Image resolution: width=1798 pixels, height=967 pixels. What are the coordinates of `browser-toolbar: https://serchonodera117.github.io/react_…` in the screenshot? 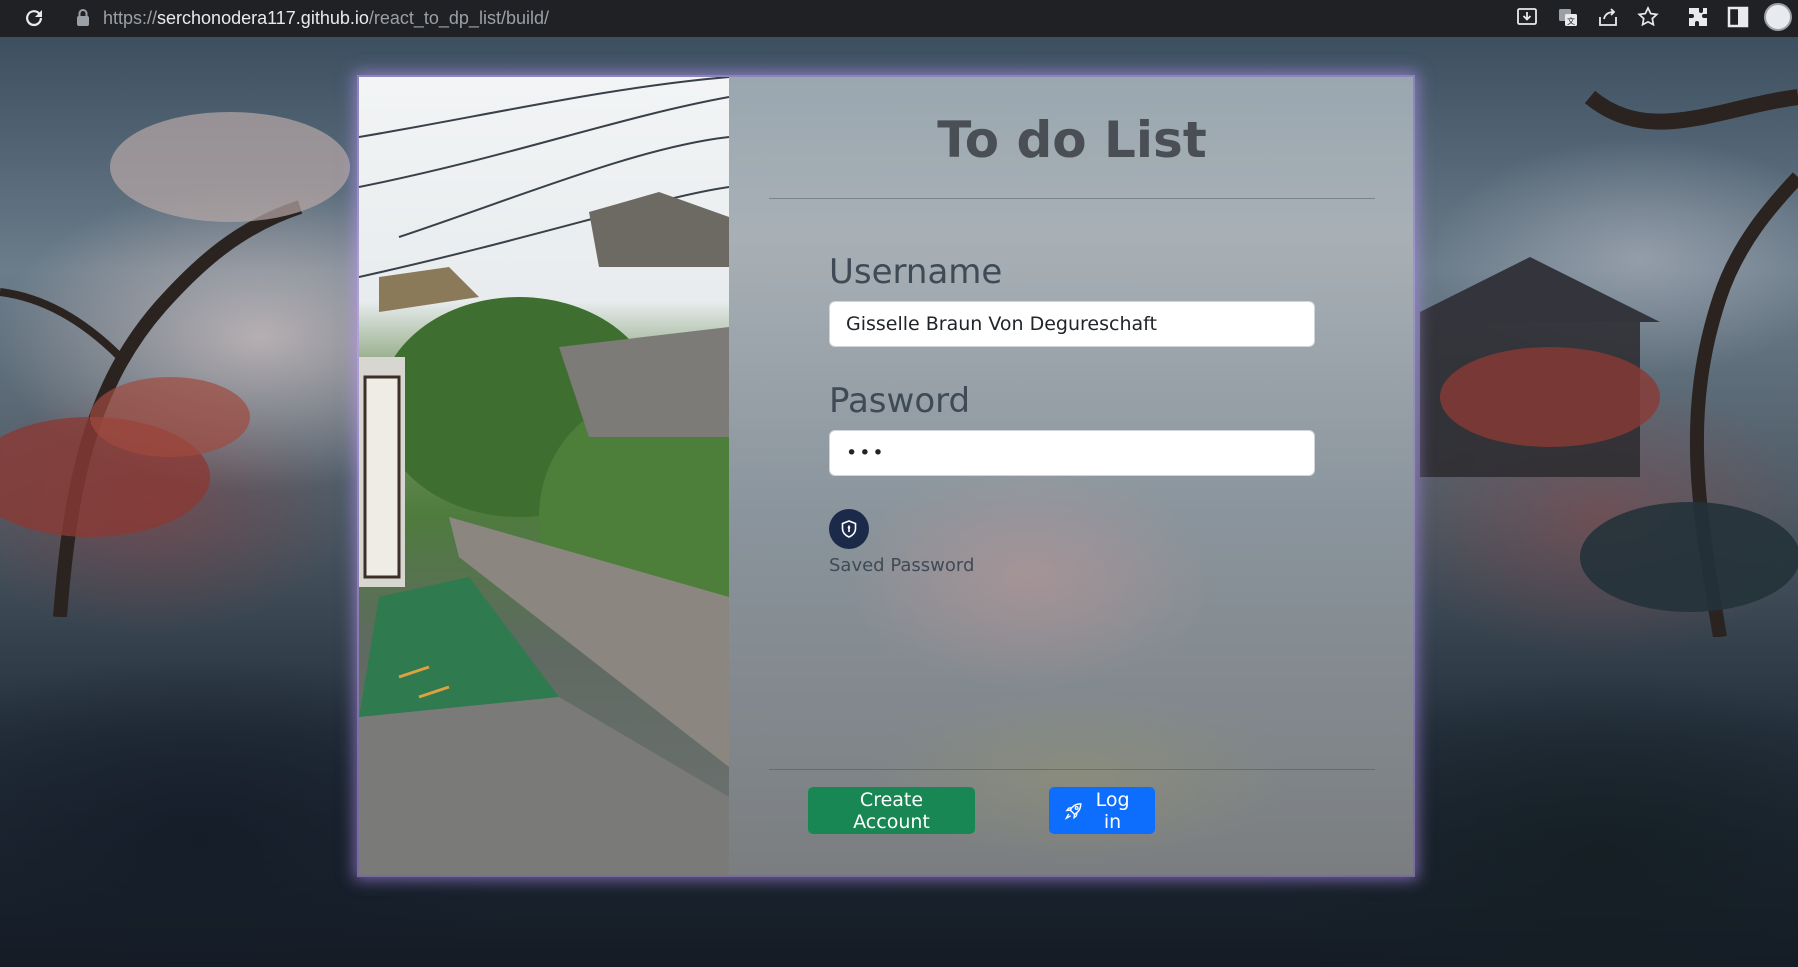 It's located at (899, 19).